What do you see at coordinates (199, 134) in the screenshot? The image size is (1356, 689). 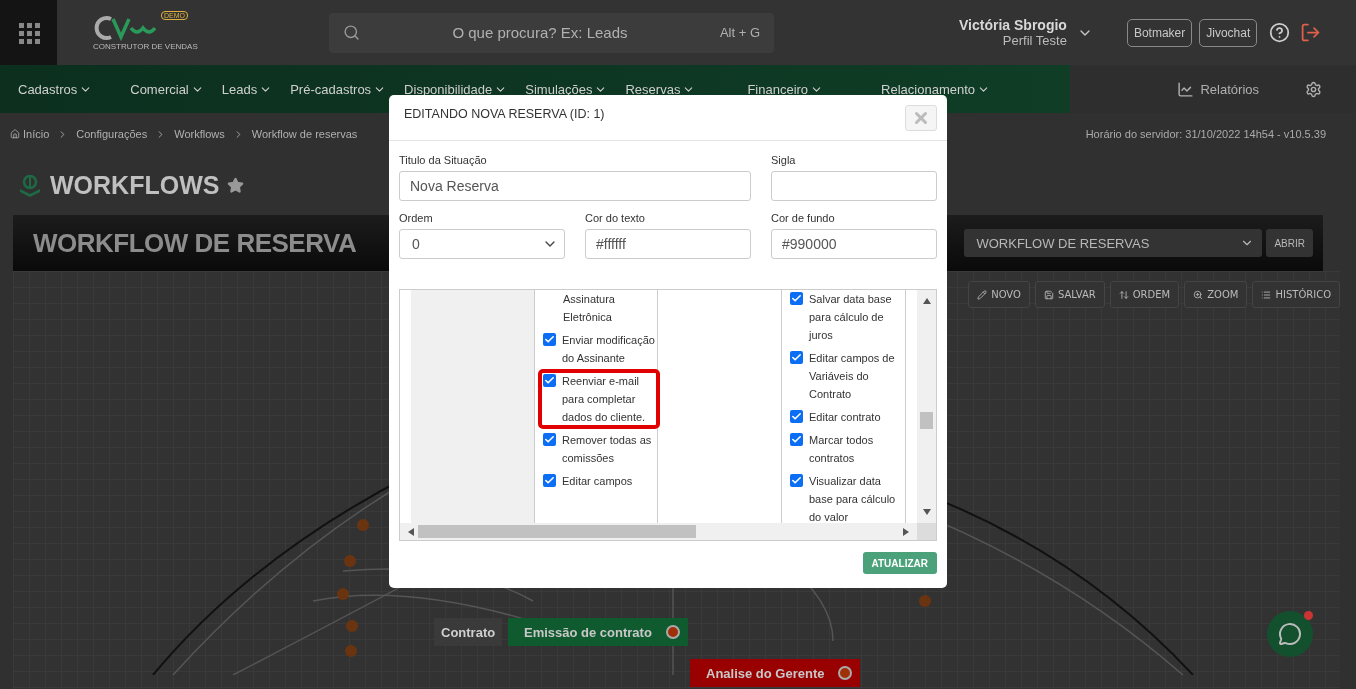 I see `breadcrumb-link: Workflows` at bounding box center [199, 134].